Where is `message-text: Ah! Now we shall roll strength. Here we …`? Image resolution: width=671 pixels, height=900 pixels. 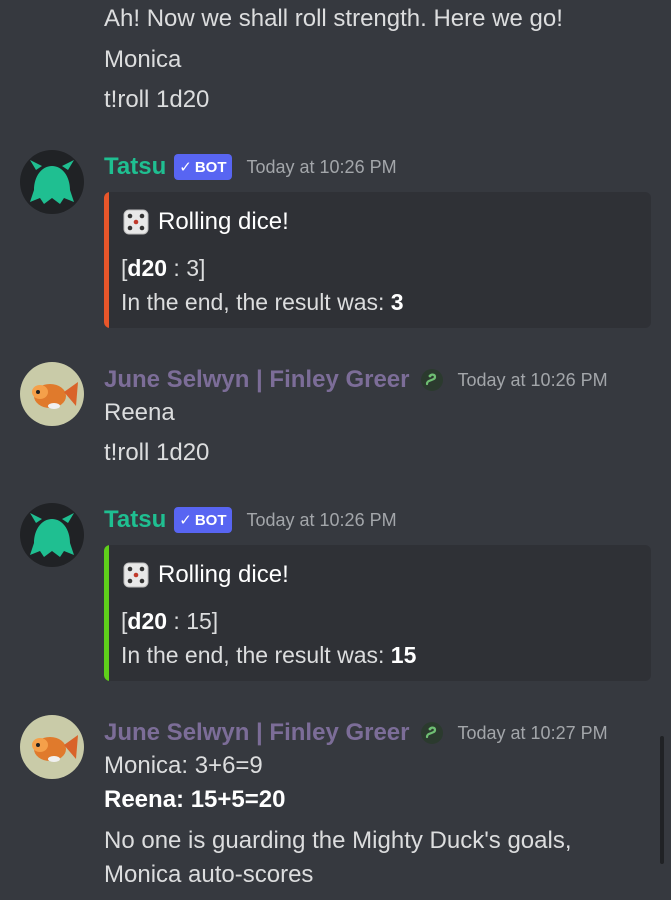 message-text: Ah! Now we shall roll strength. Here we … is located at coordinates (333, 18).